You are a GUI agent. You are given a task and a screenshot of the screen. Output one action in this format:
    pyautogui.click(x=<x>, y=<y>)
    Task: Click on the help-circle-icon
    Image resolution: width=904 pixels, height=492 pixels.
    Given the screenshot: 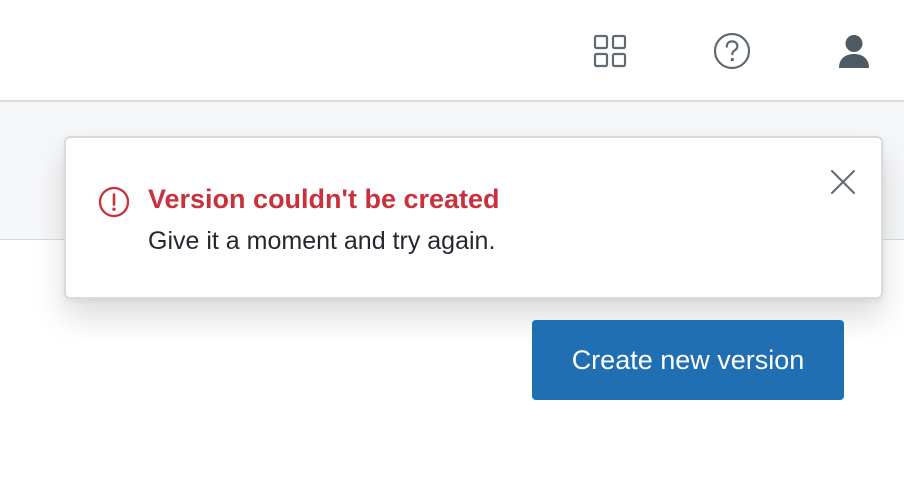 What is the action you would take?
    pyautogui.click(x=732, y=51)
    